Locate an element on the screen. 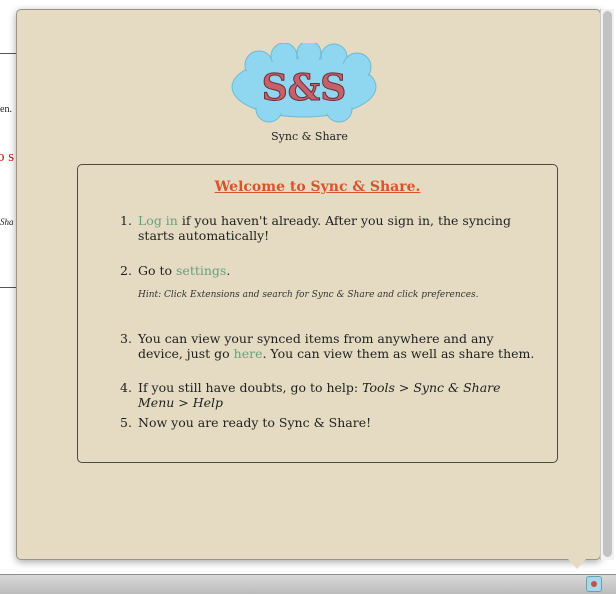 The height and width of the screenshot is (594, 616). sync-share-logo: S&S is located at coordinates (304, 83).